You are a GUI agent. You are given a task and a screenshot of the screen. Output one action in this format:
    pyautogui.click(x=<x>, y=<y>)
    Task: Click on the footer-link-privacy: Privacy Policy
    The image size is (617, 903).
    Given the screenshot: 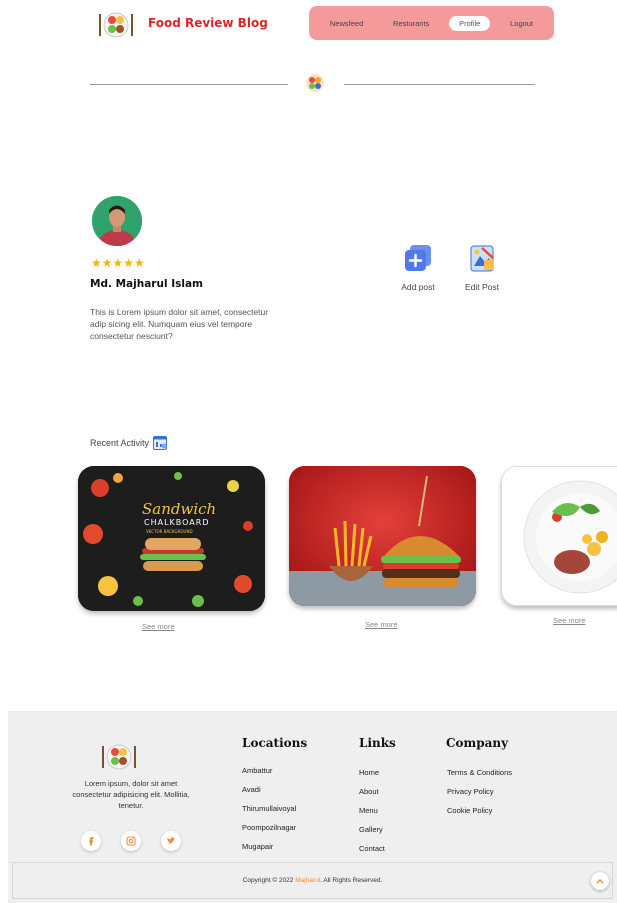 What is the action you would take?
    pyautogui.click(x=479, y=796)
    